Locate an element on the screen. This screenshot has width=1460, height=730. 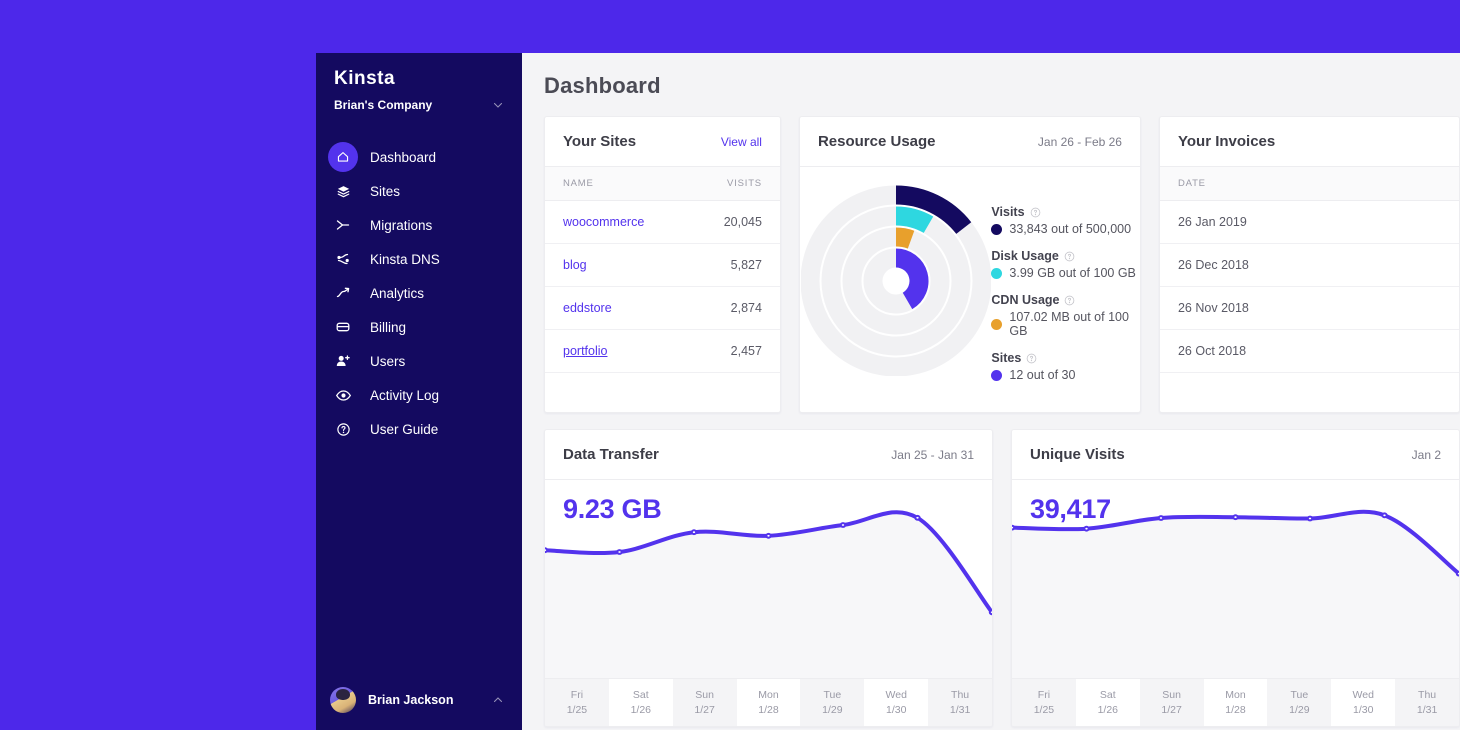
sidebar-item-analytics: Analytics is located at coordinates (419, 293).